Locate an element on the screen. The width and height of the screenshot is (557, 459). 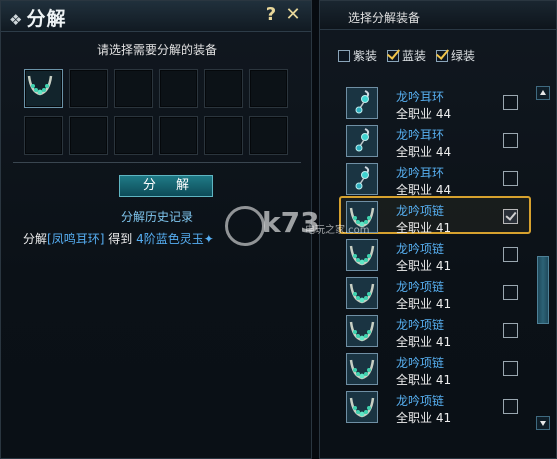
filter-1: 蓝装 is located at coordinates (406, 55).